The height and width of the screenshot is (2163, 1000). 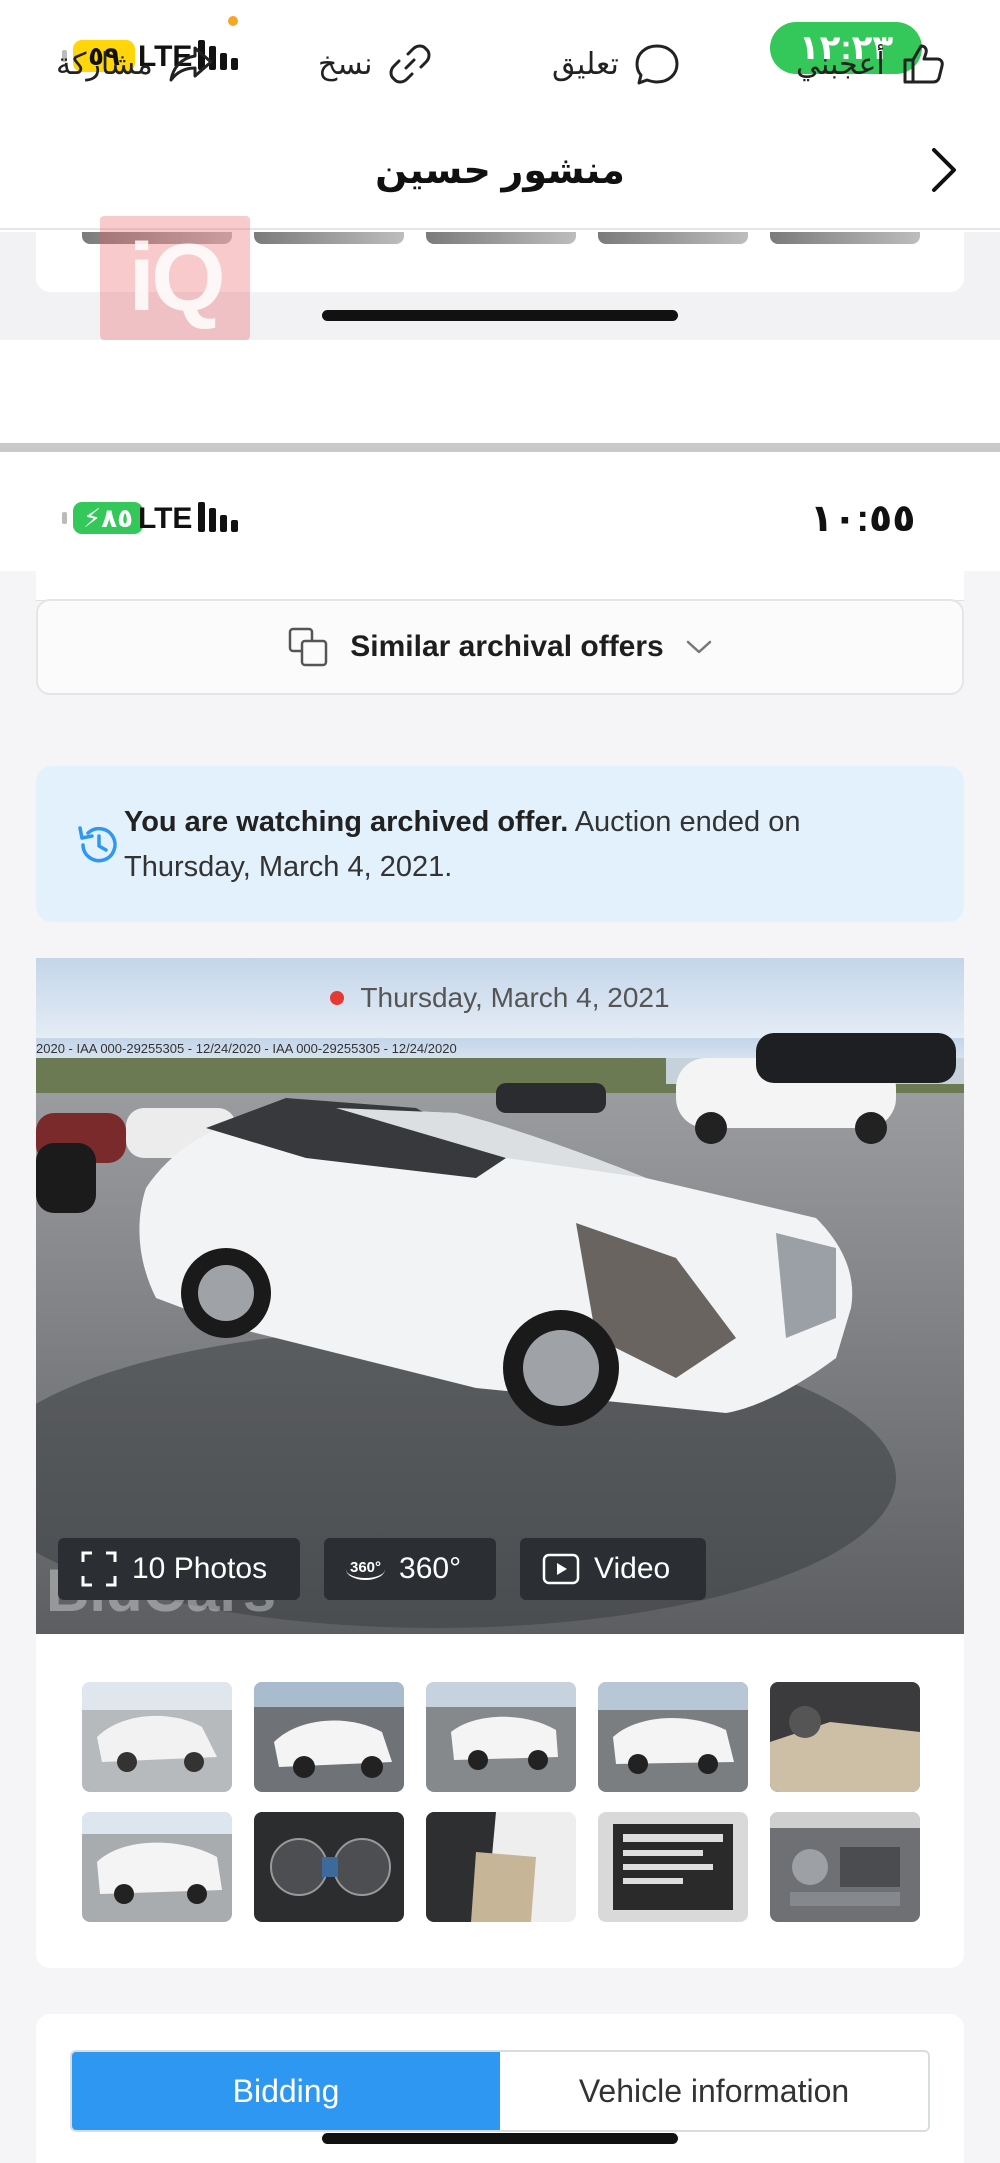 I want to click on battery-percent: ٨٥, so click(x=117, y=517).